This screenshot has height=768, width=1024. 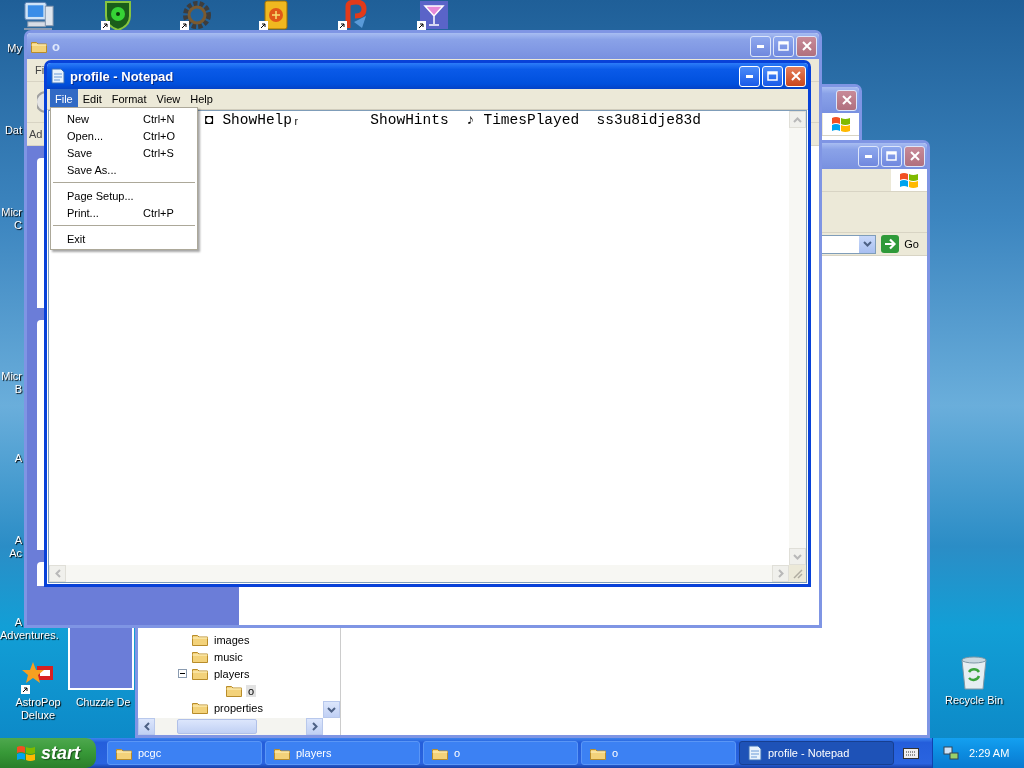 I want to click on desktop-icon-label: Adventures., so click(x=29, y=635).